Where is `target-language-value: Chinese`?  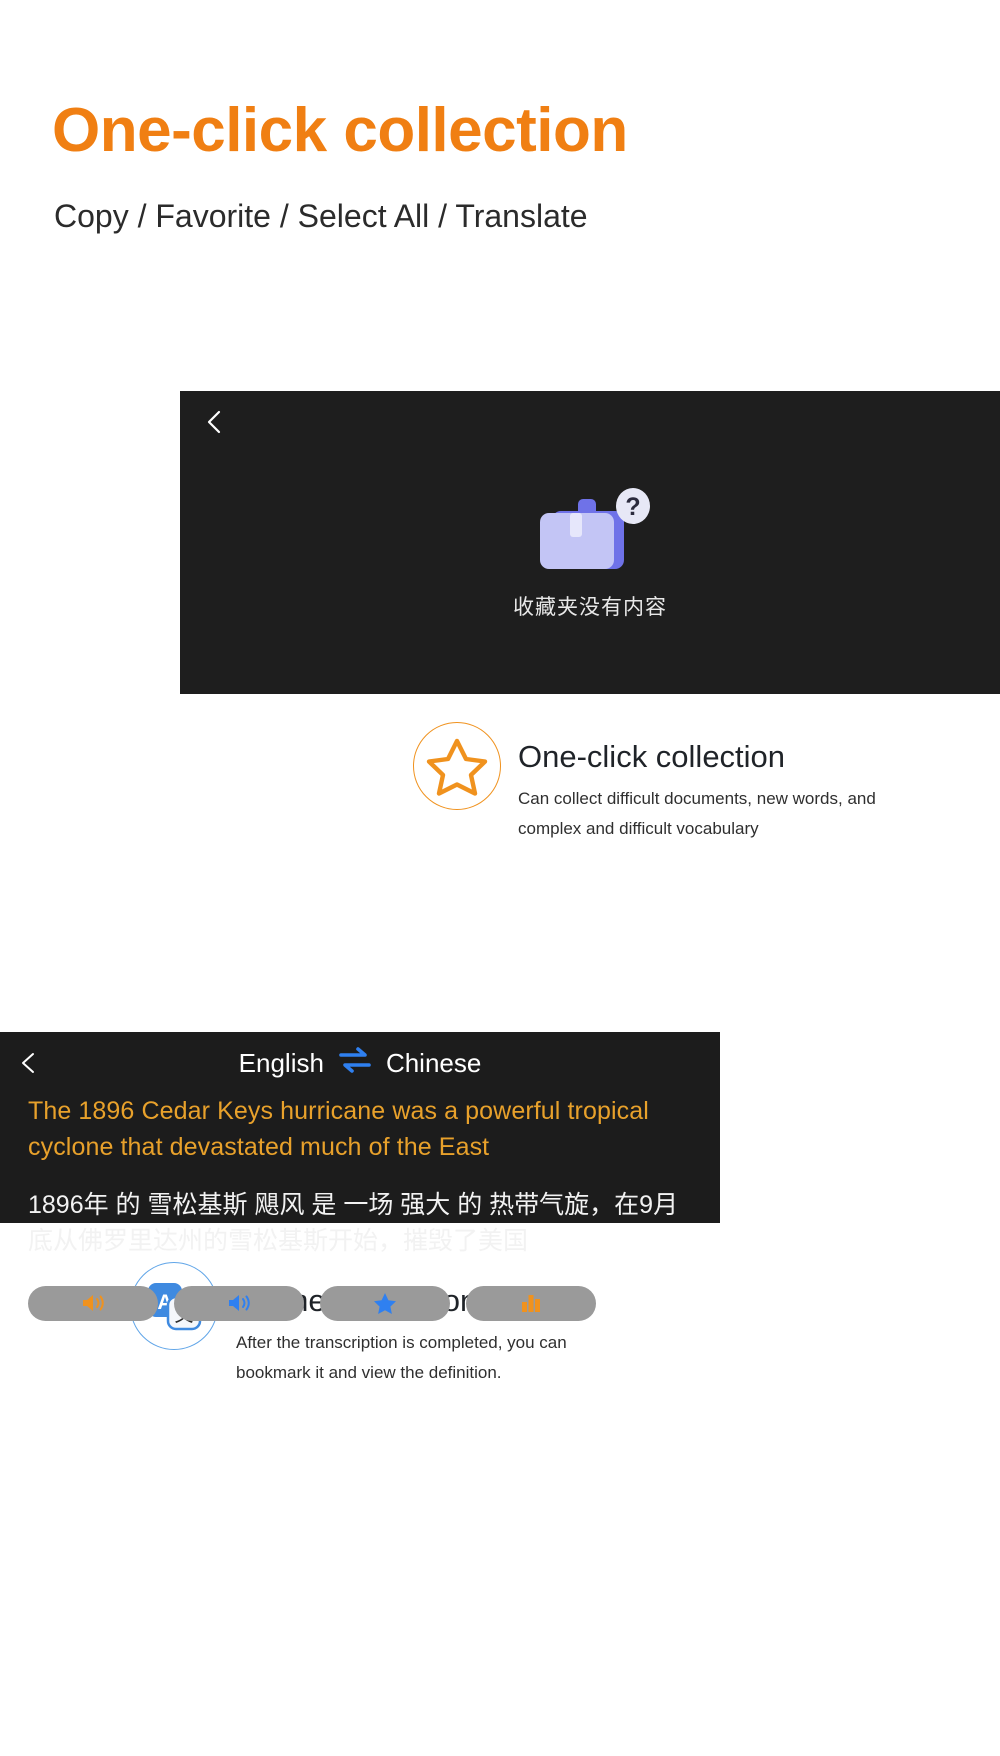 target-language-value: Chinese is located at coordinates (433, 1063).